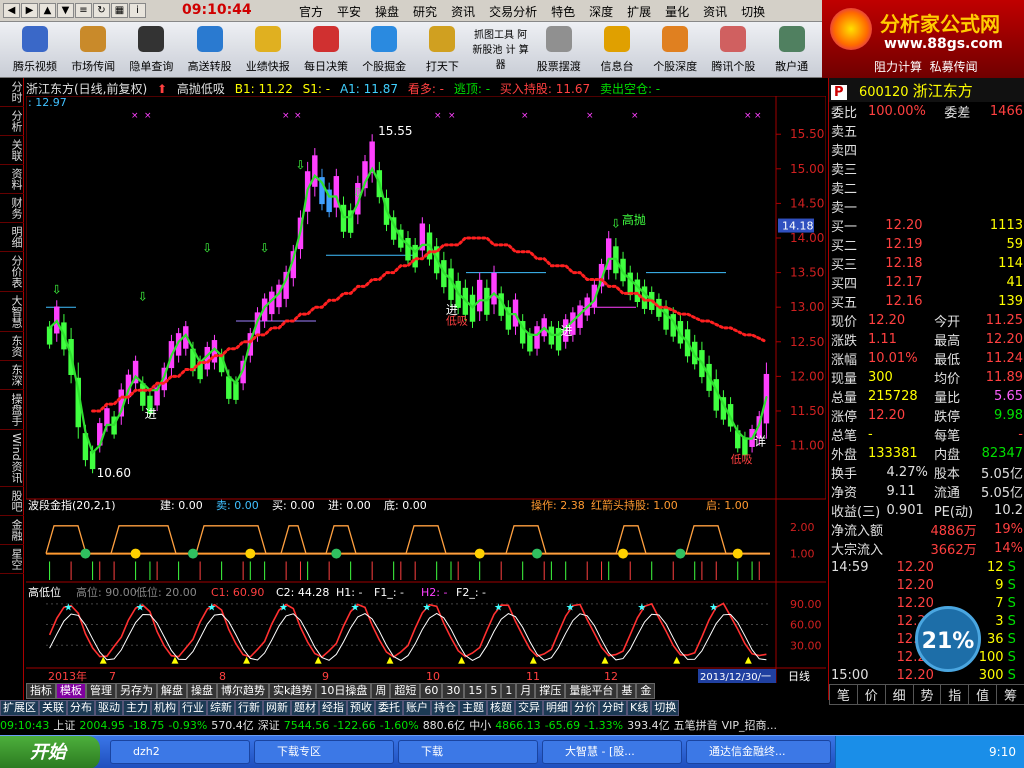 The width and height of the screenshot is (1024, 768). Describe the element at coordinates (513, 11) in the screenshot. I see `menu-trade-analysis: 交易分析` at that location.